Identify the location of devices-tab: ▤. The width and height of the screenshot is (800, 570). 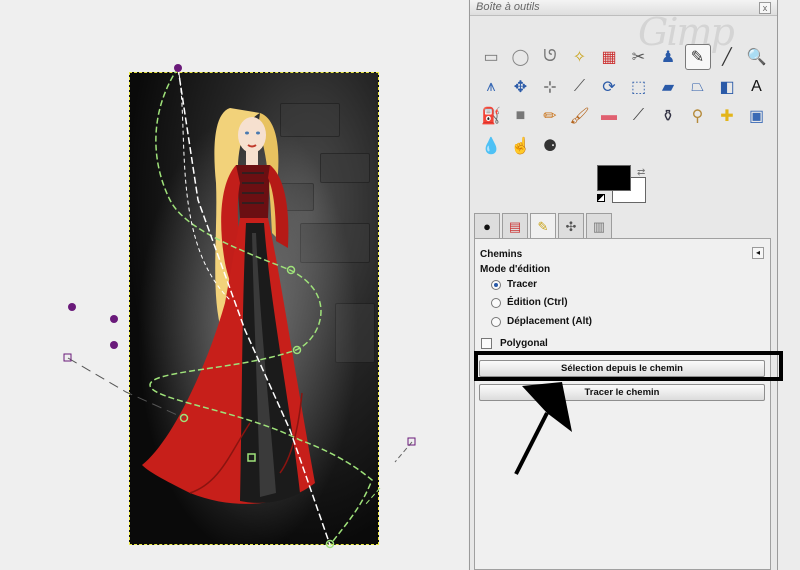
(515, 226).